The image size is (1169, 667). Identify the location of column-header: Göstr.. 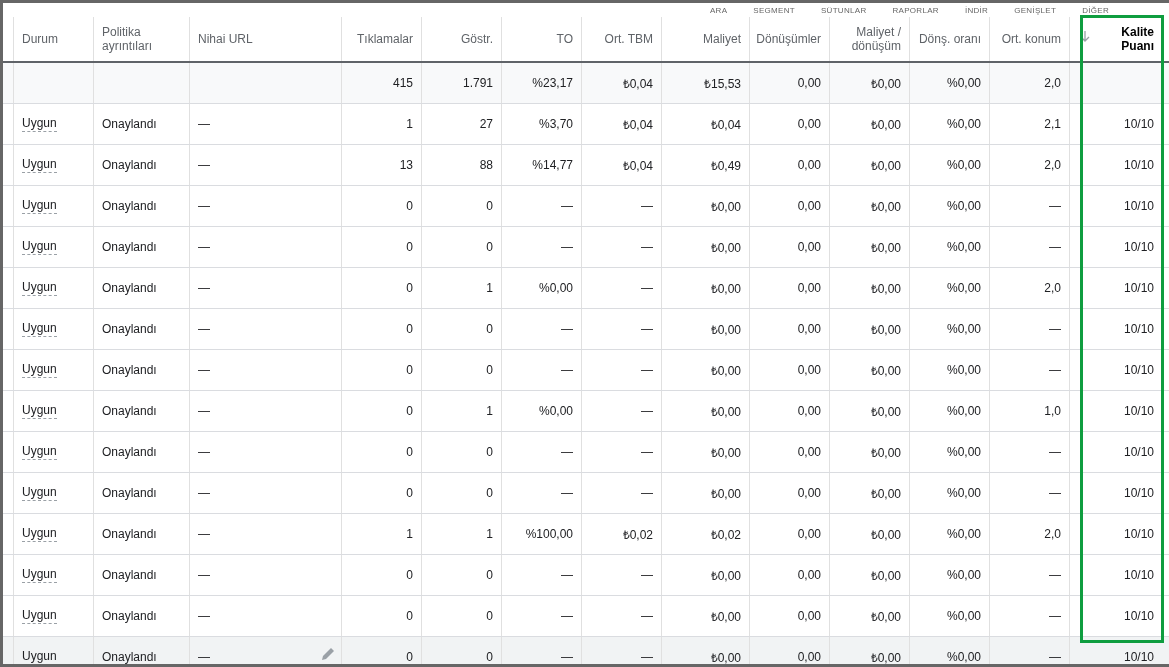
(461, 39).